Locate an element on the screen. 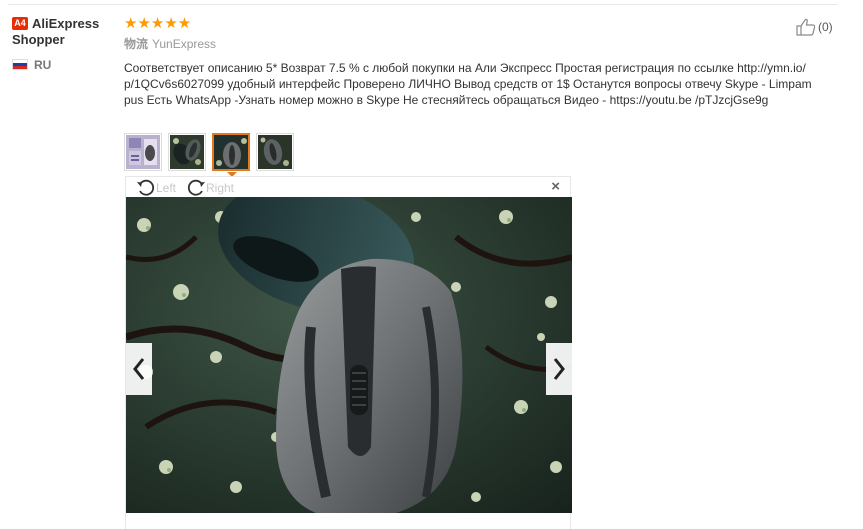  rotate-right-button: Right is located at coordinates (210, 188).